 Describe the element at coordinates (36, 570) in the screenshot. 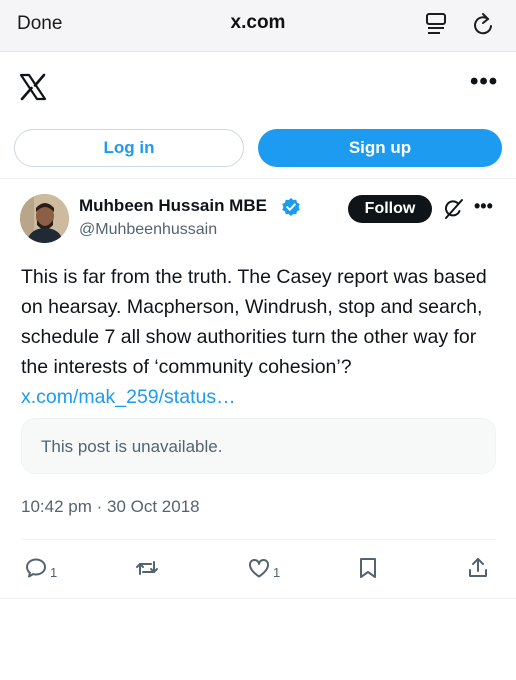

I see `reply-icon` at that location.